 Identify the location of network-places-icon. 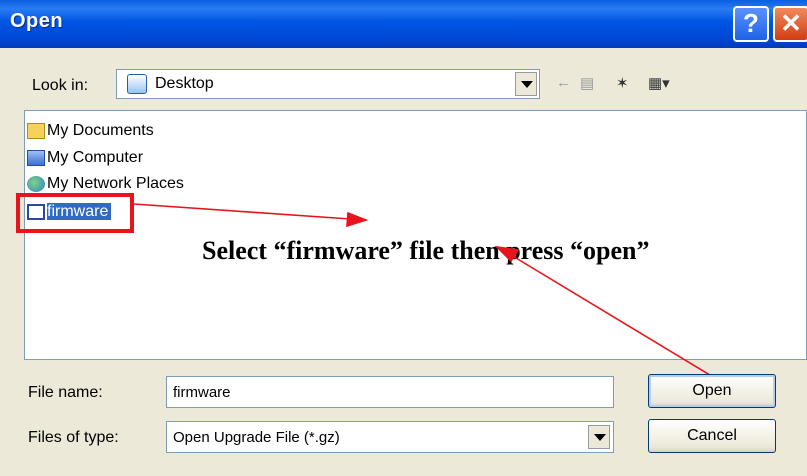
(36, 183).